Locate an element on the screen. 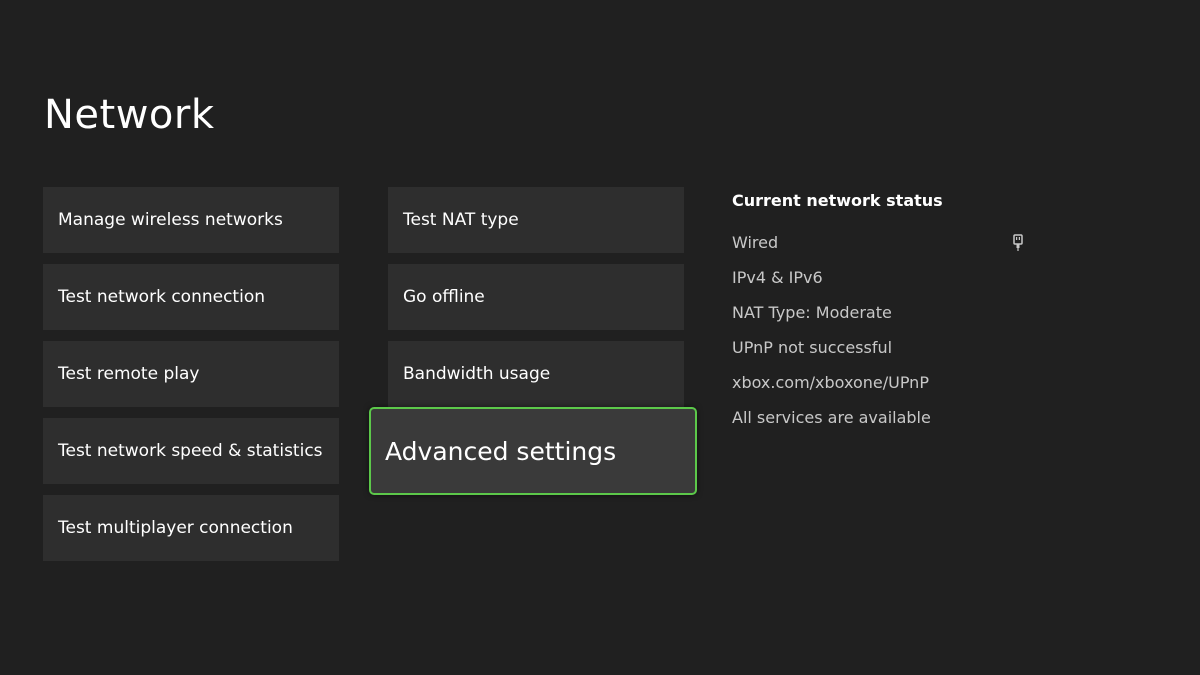  ethernet-icon is located at coordinates (1018, 242).